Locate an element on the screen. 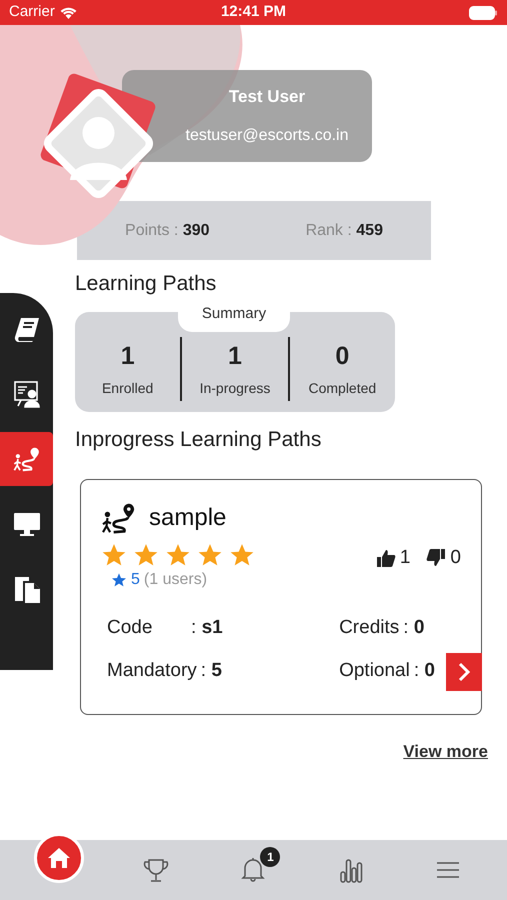  thumbs-up-icon is located at coordinates (386, 558).